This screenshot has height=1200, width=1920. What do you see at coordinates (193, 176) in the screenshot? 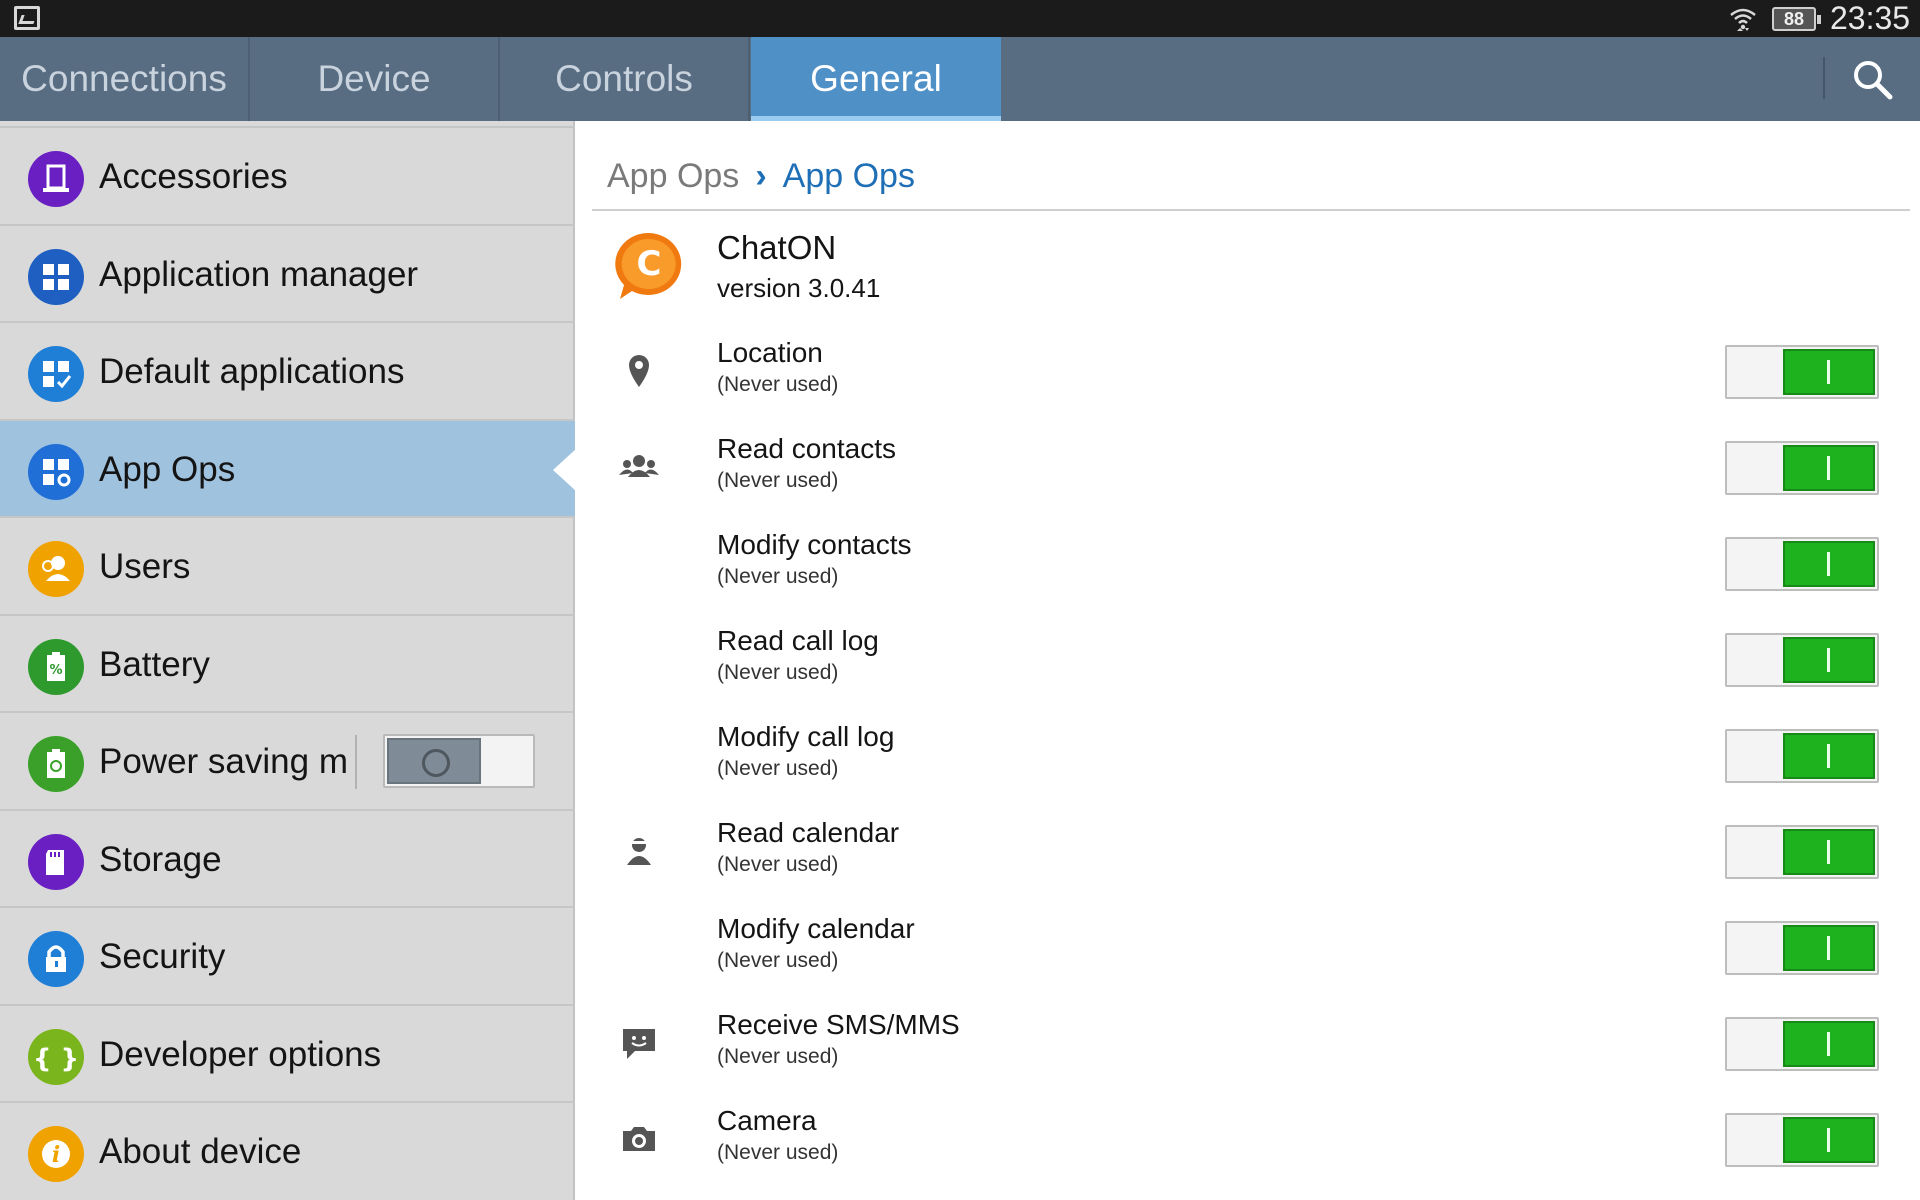
I see `sidebar-item-label: Accessories` at bounding box center [193, 176].